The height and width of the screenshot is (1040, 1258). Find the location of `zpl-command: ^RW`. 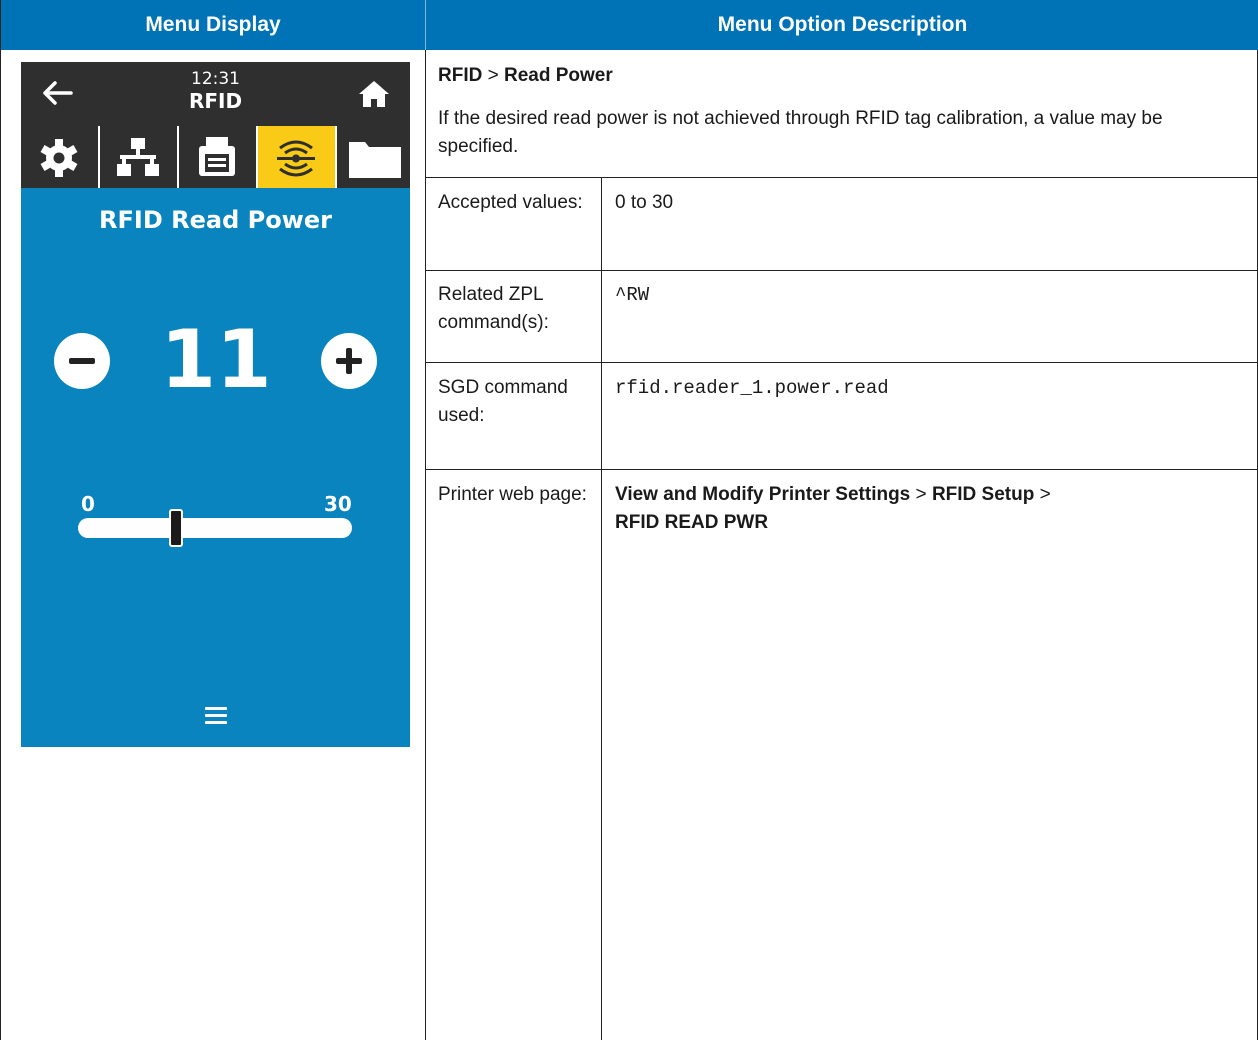

zpl-command: ^RW is located at coordinates (632, 295).